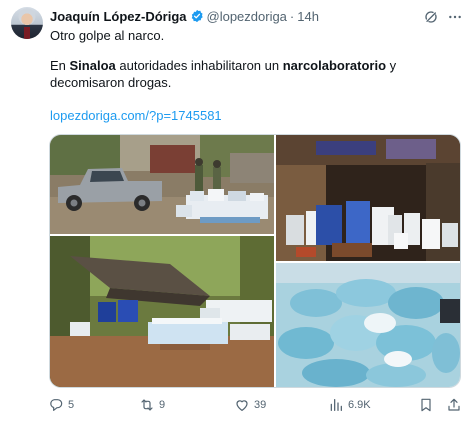 The image size is (470, 421). Describe the element at coordinates (247, 16) in the screenshot. I see `author-handle: @lopezdoriga` at that location.